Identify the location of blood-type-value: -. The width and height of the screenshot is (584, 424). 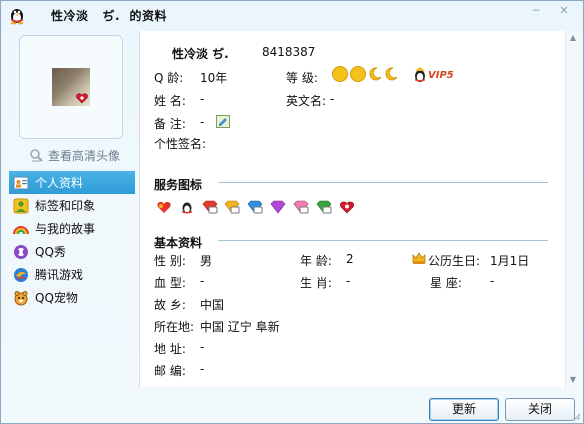
(202, 281).